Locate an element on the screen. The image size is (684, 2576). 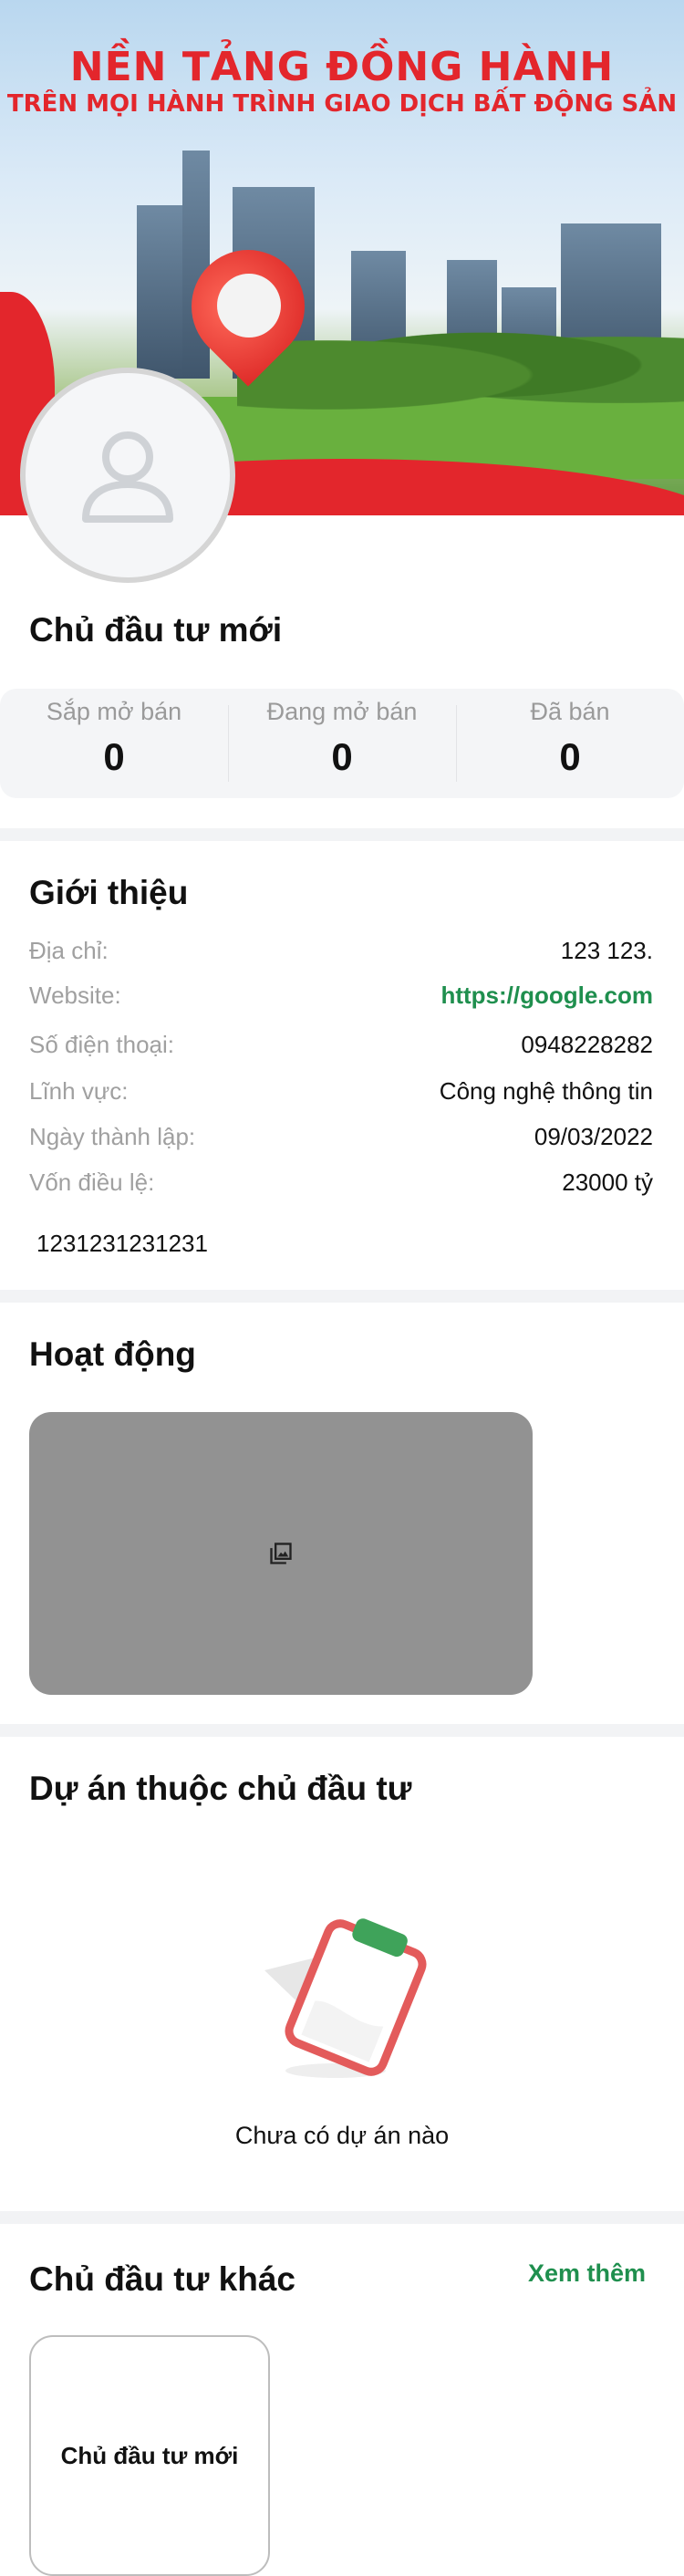
trees is located at coordinates (461, 365).